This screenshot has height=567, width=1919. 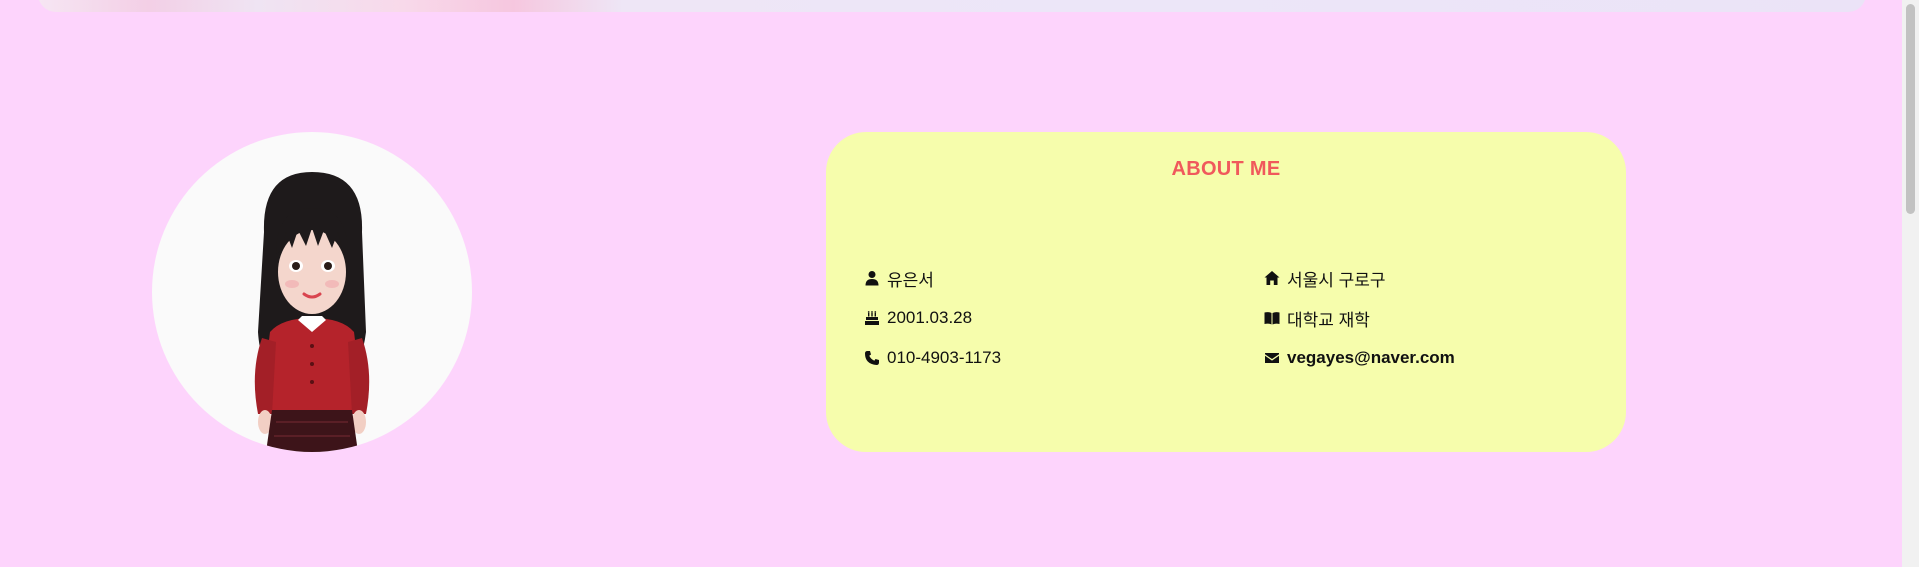 I want to click on info-education: 대학교 재학, so click(x=1316, y=318).